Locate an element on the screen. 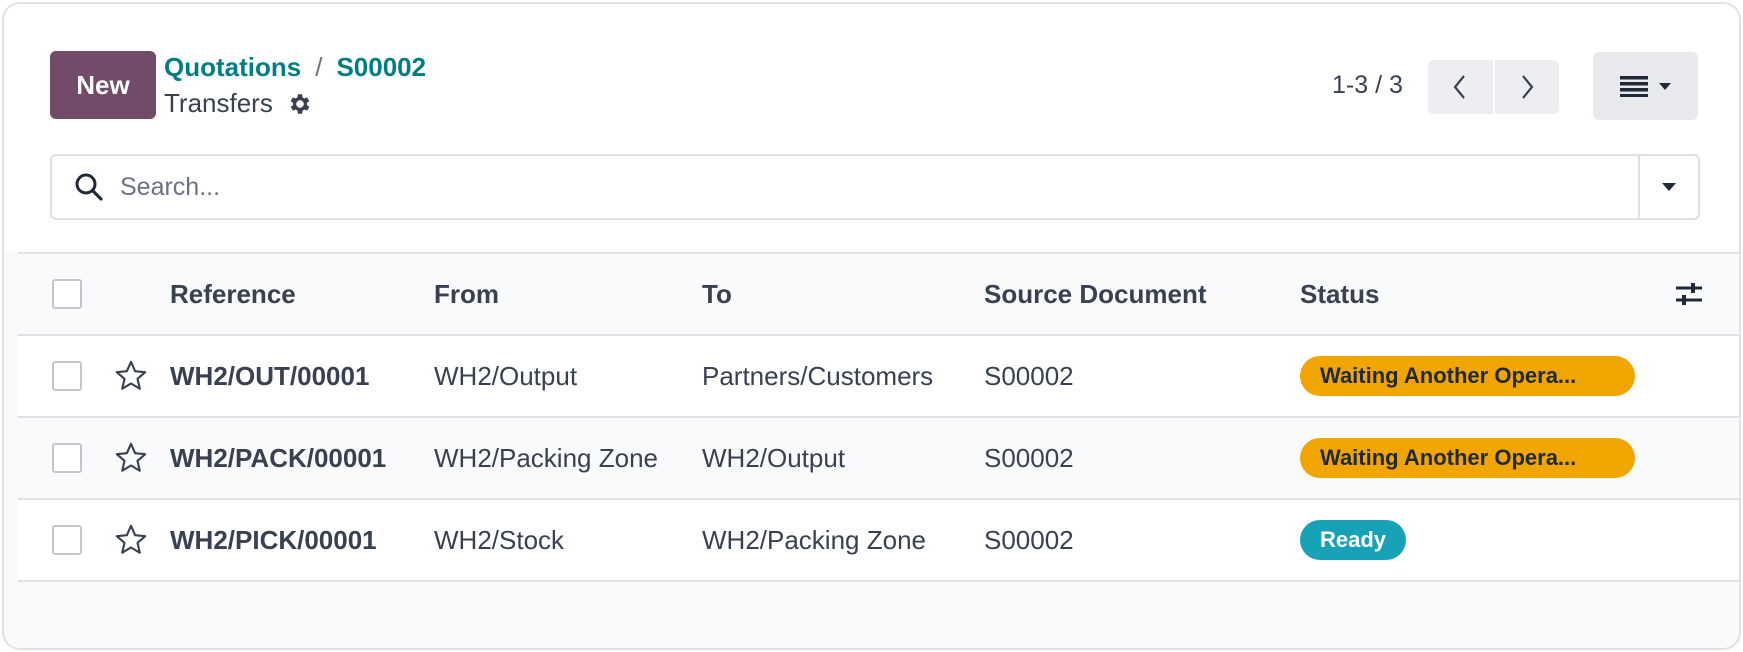  select-all-cell is located at coordinates (68, 294).